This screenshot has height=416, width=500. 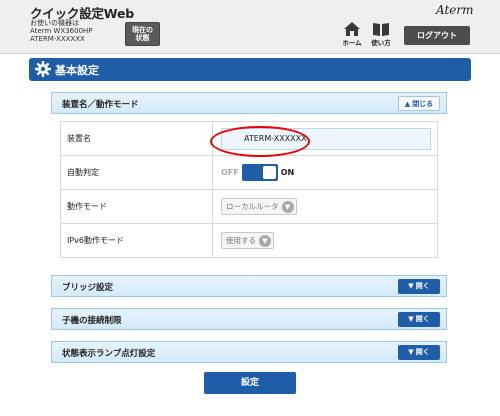 I want to click on home-label: ホーム, so click(x=352, y=43).